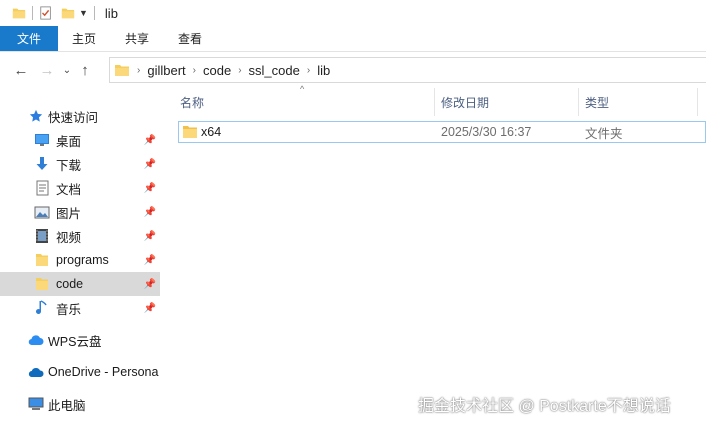 This screenshot has height=425, width=706. I want to click on file-type: 文件夹, so click(604, 133).